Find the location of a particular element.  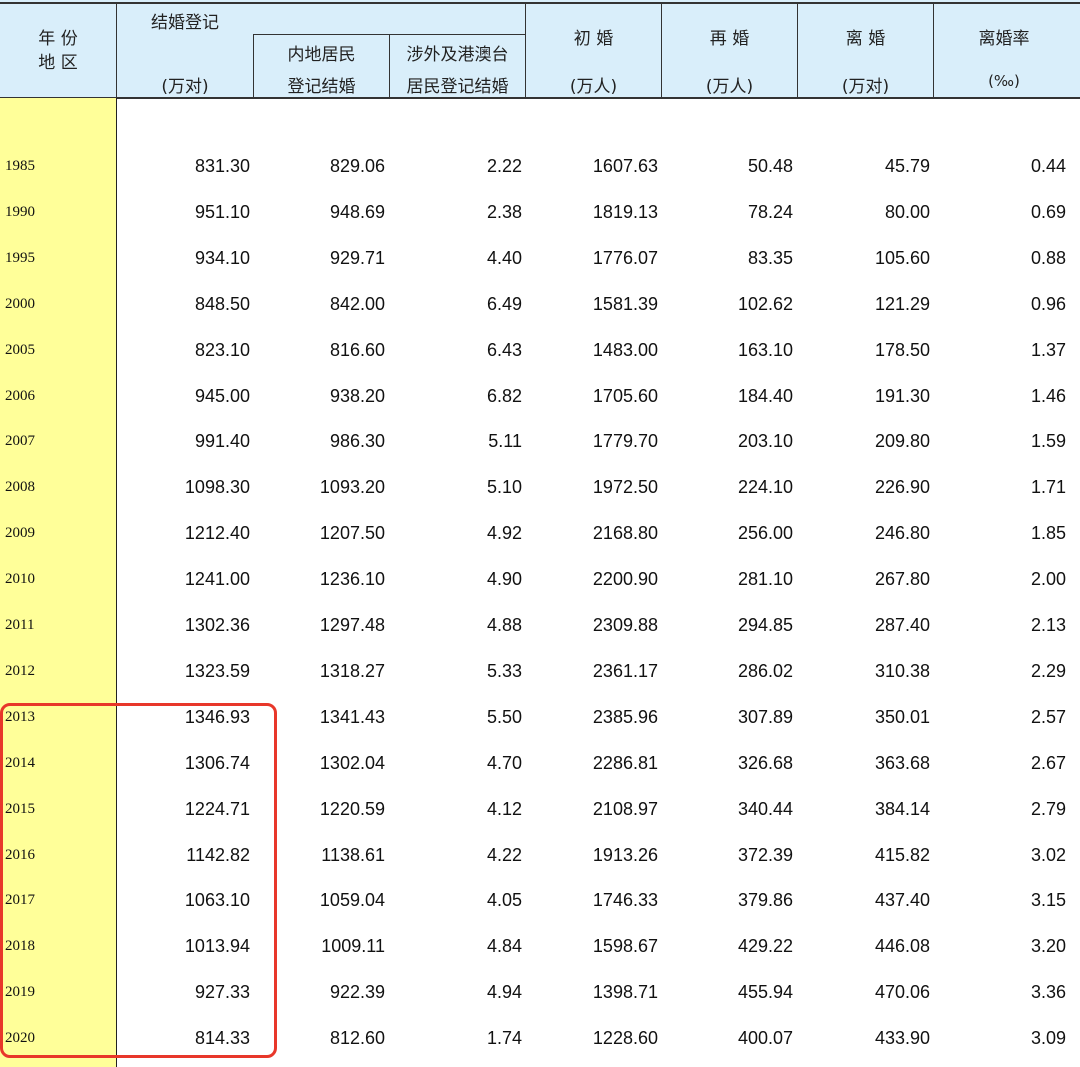

highlight-box is located at coordinates (138, 880).